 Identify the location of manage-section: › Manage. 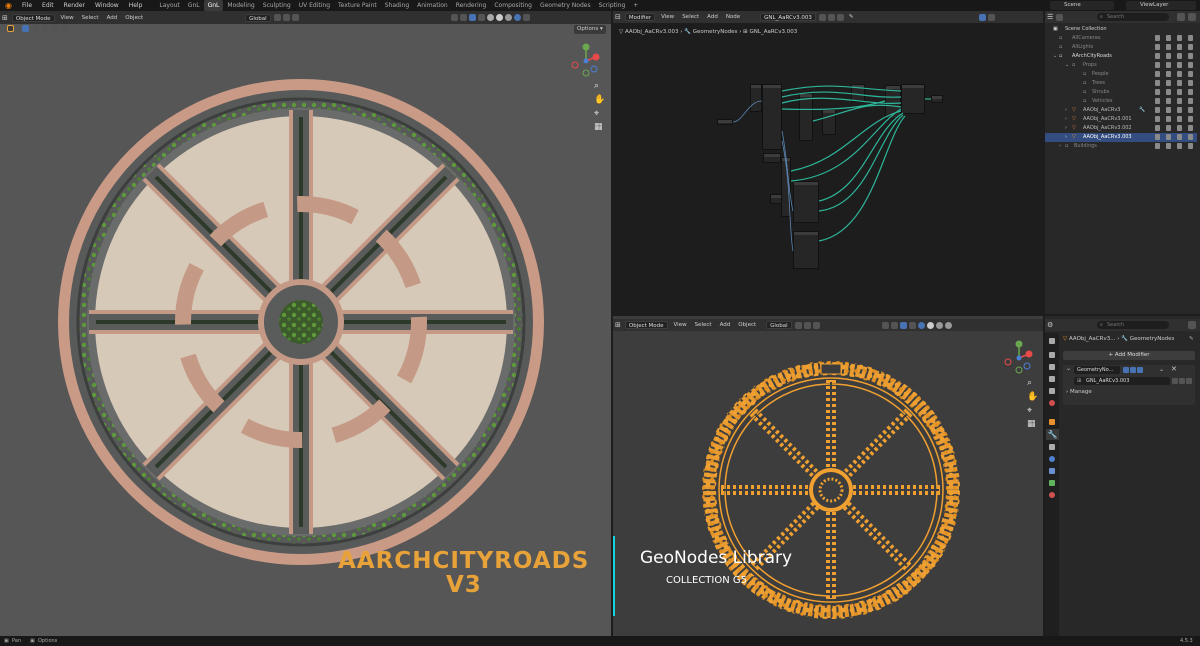
(1079, 392).